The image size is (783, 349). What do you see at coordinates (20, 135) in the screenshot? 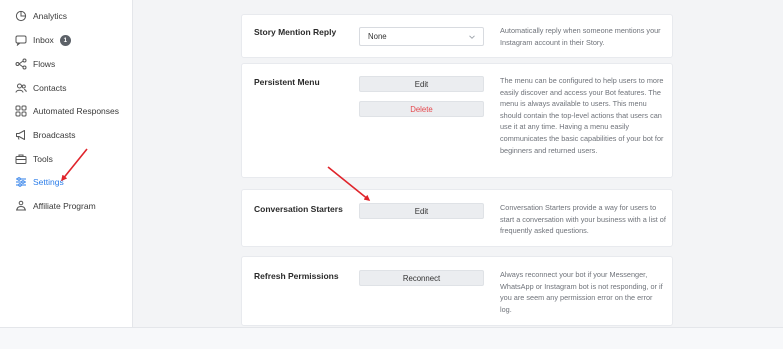
I see `megaphone-icon` at bounding box center [20, 135].